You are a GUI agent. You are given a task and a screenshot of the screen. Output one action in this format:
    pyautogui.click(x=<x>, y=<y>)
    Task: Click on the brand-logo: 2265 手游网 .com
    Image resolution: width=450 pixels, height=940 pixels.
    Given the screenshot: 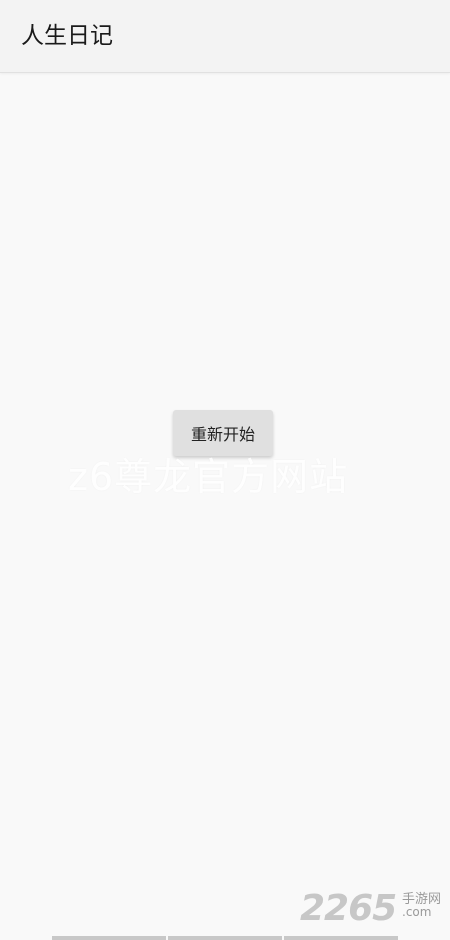 What is the action you would take?
    pyautogui.click(x=375, y=909)
    